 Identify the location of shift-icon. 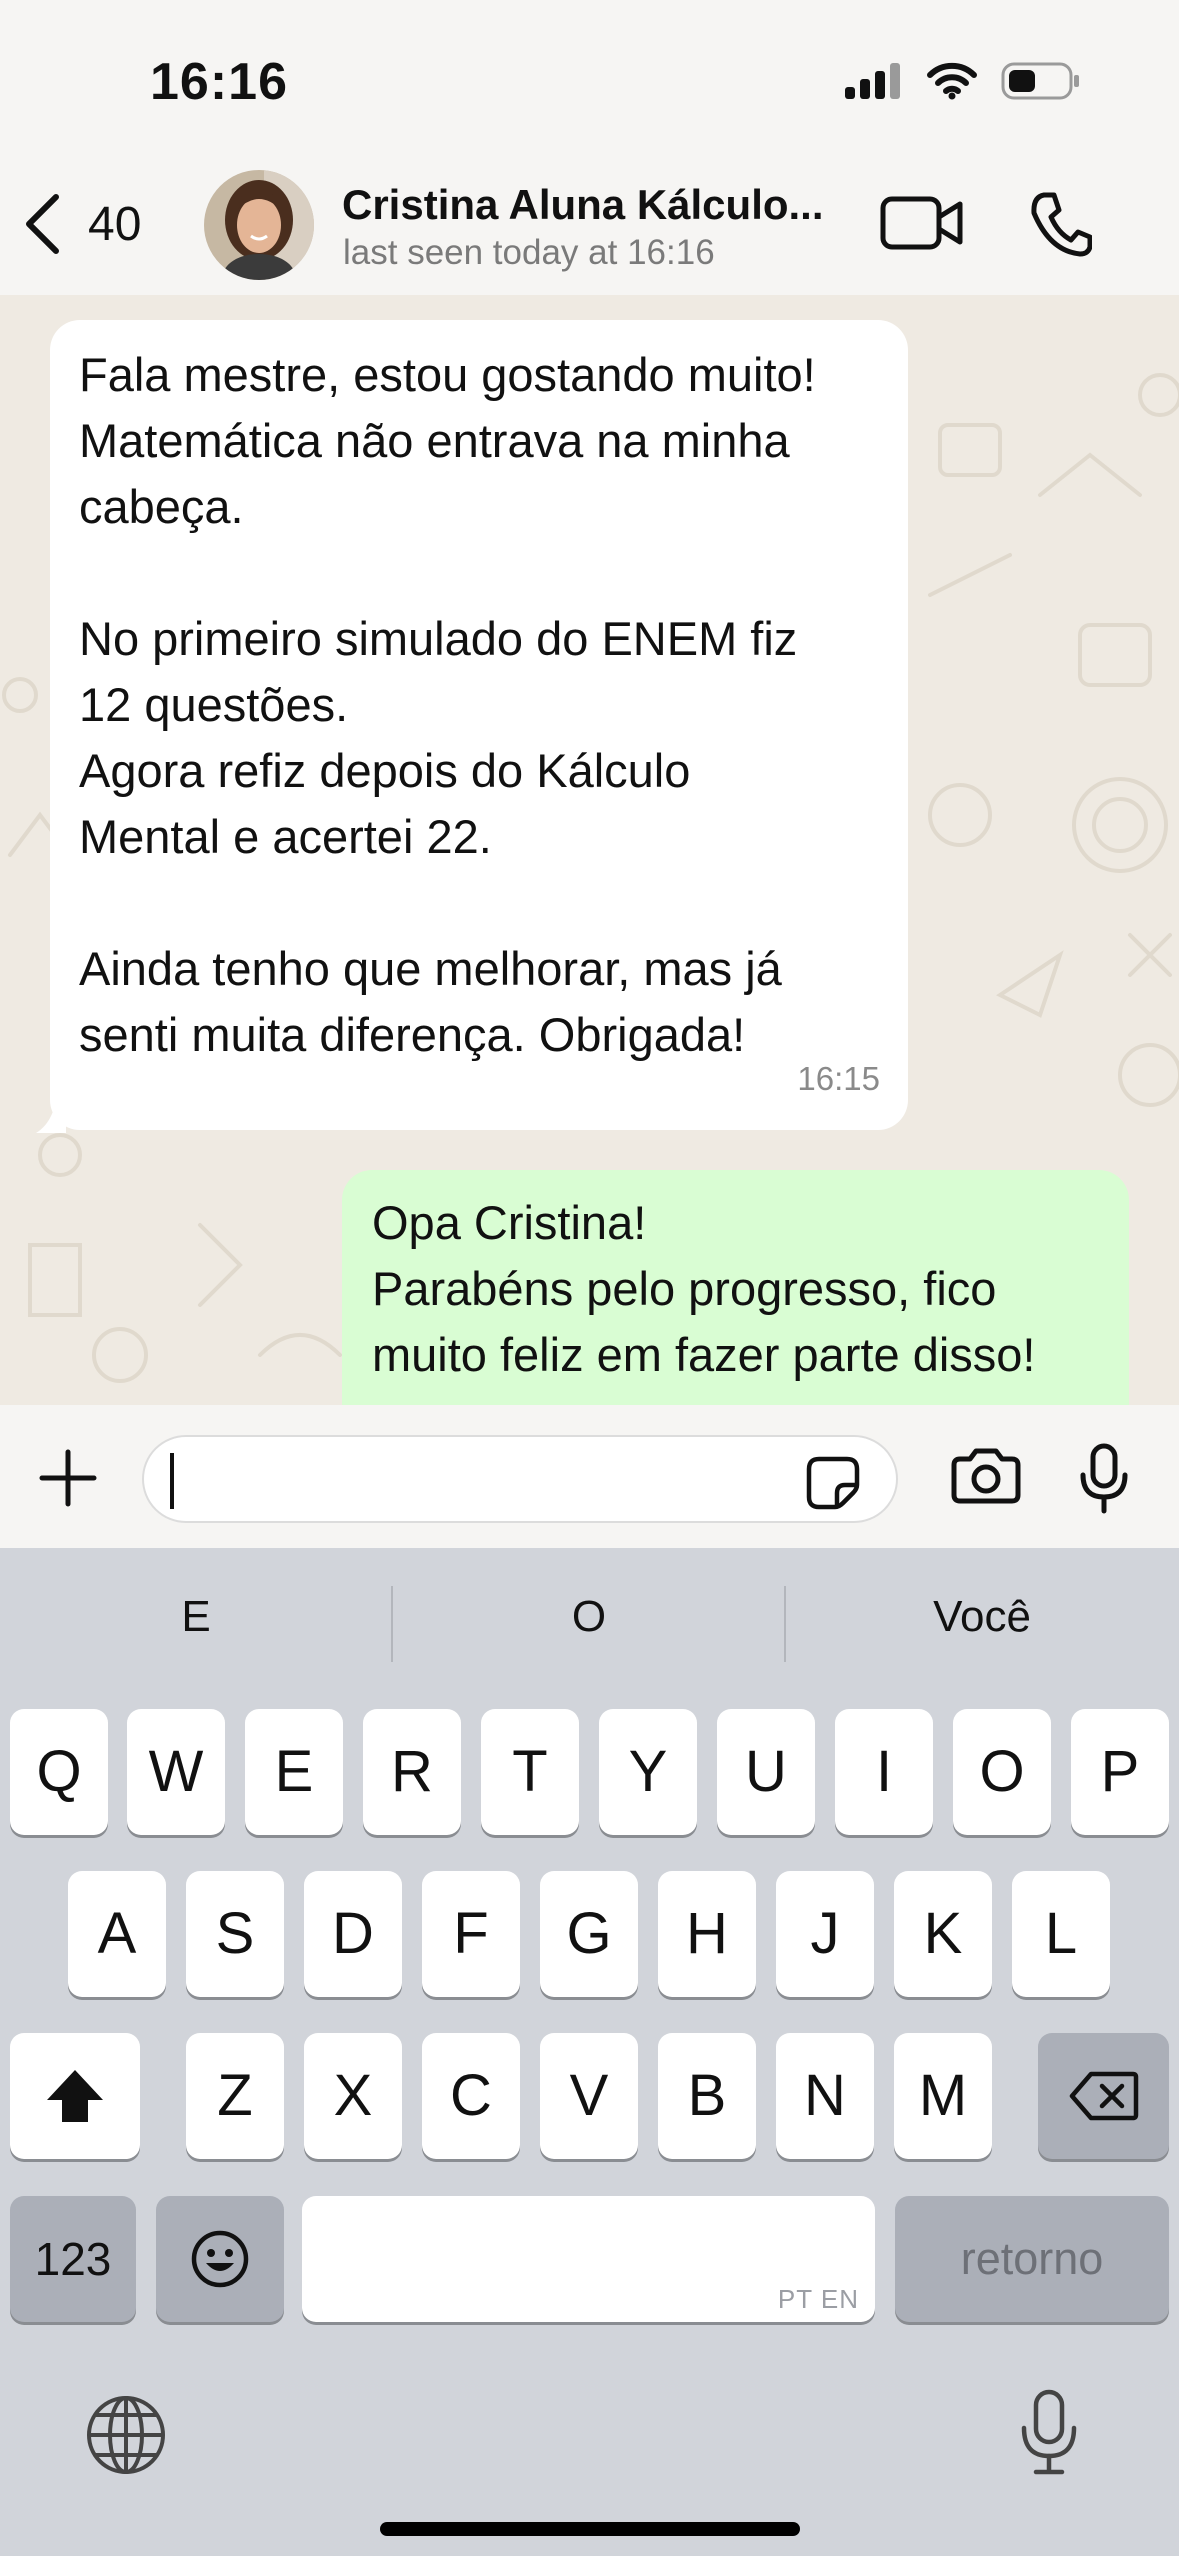
(75, 2096).